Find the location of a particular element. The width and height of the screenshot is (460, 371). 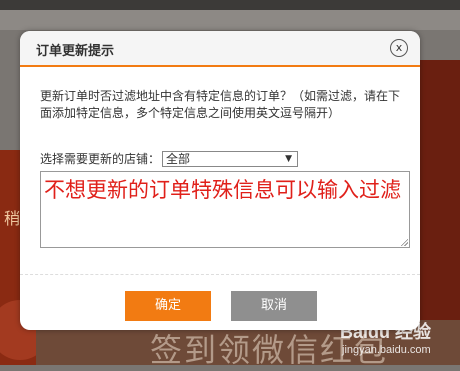

shop-select: 全部 ▼ is located at coordinates (230, 158).